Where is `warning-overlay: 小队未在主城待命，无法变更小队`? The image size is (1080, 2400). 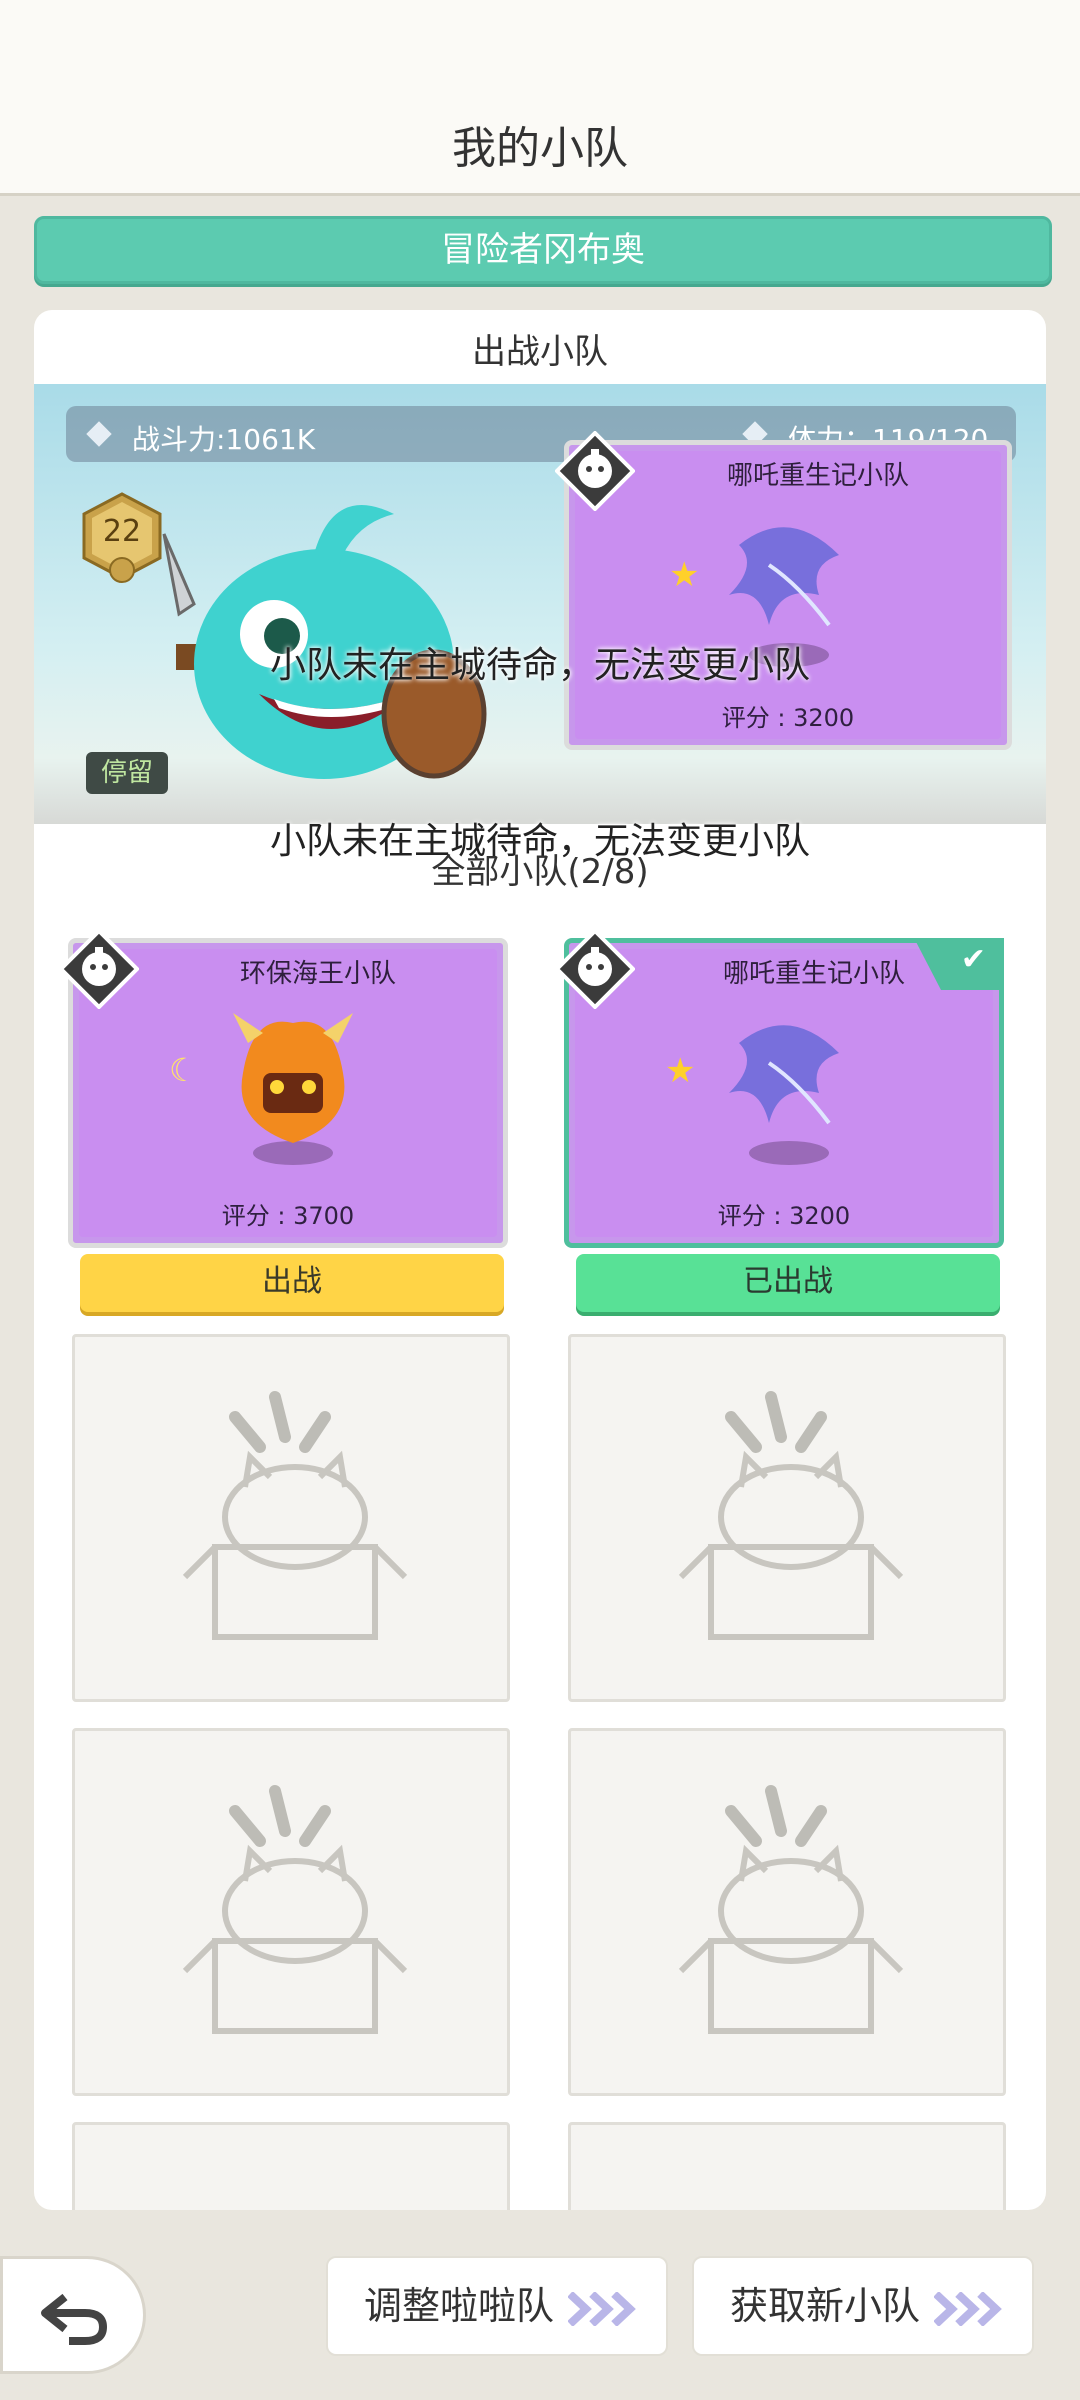 warning-overlay: 小队未在主城待命，无法变更小队 is located at coordinates (539, 665).